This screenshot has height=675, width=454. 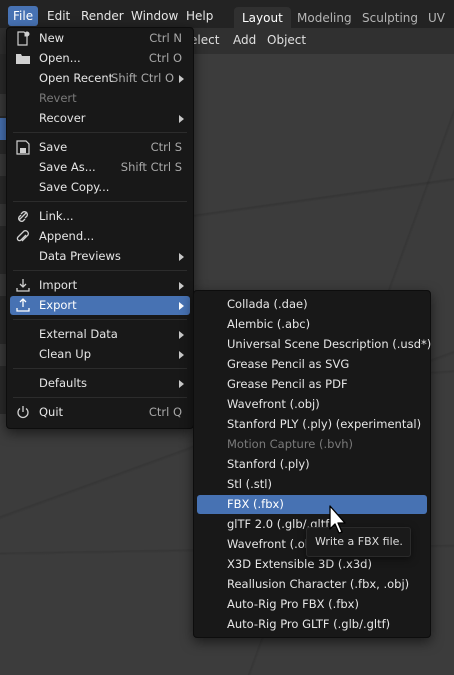 I want to click on tab-modeling: Modeling, so click(x=324, y=18).